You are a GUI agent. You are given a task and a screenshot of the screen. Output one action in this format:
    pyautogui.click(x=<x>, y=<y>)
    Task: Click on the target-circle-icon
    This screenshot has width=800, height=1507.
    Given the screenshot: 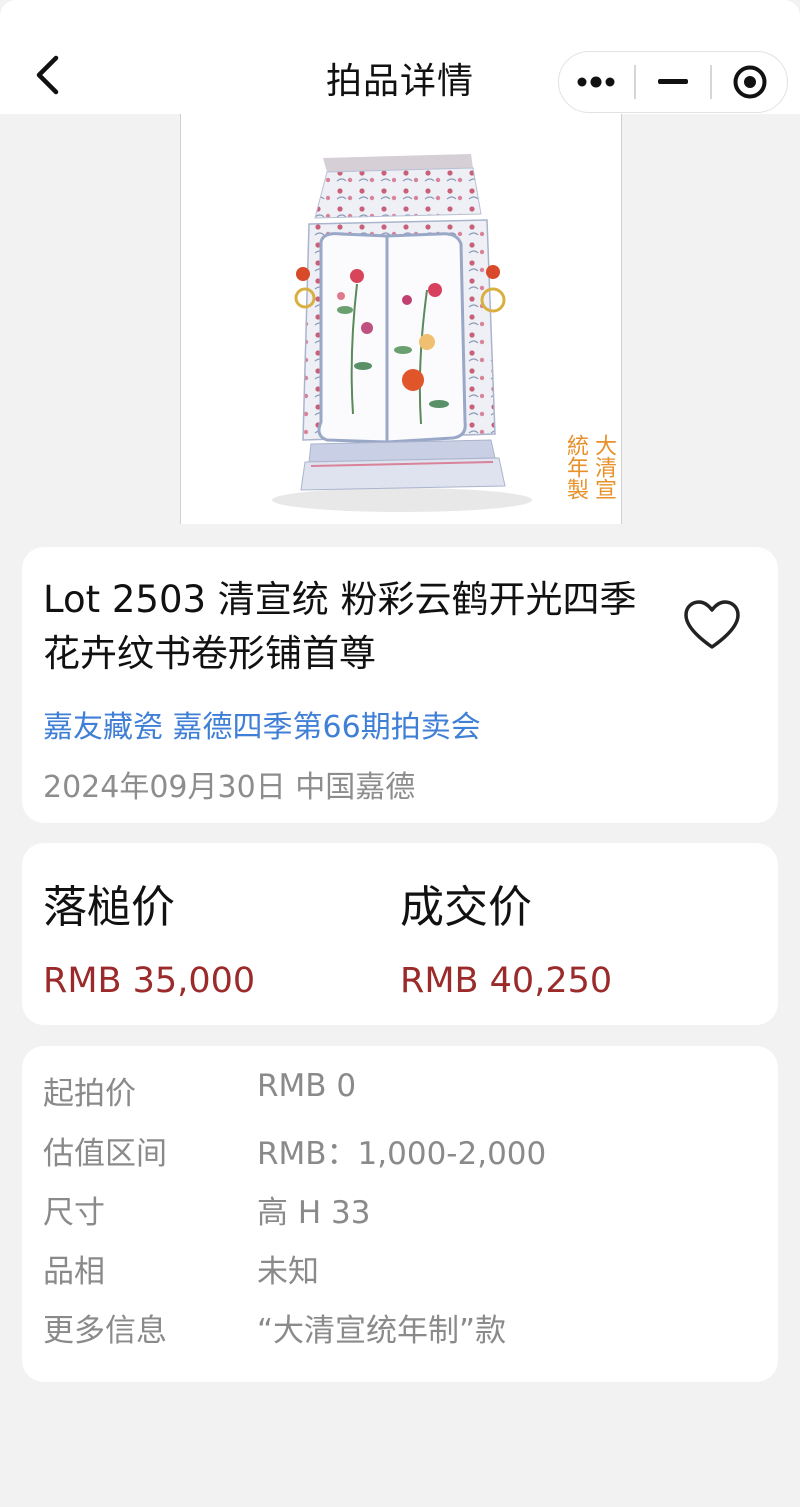 What is the action you would take?
    pyautogui.click(x=750, y=82)
    